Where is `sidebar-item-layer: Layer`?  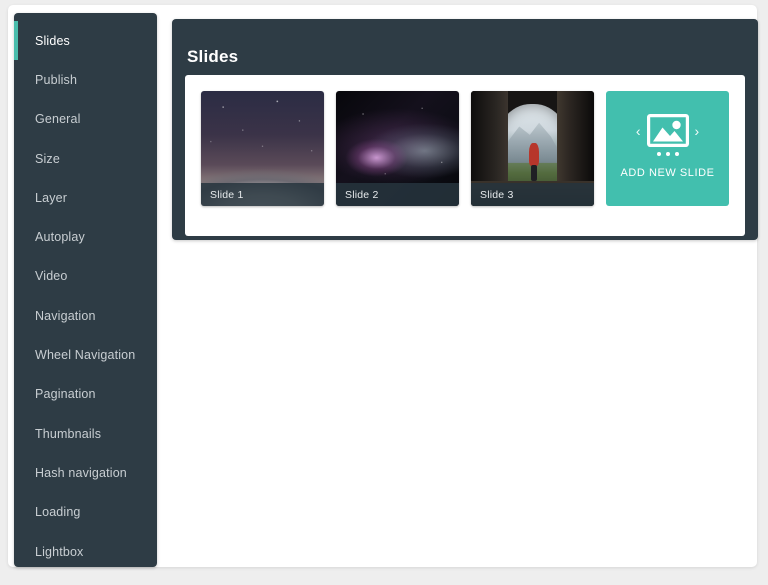 sidebar-item-layer: Layer is located at coordinates (85, 197).